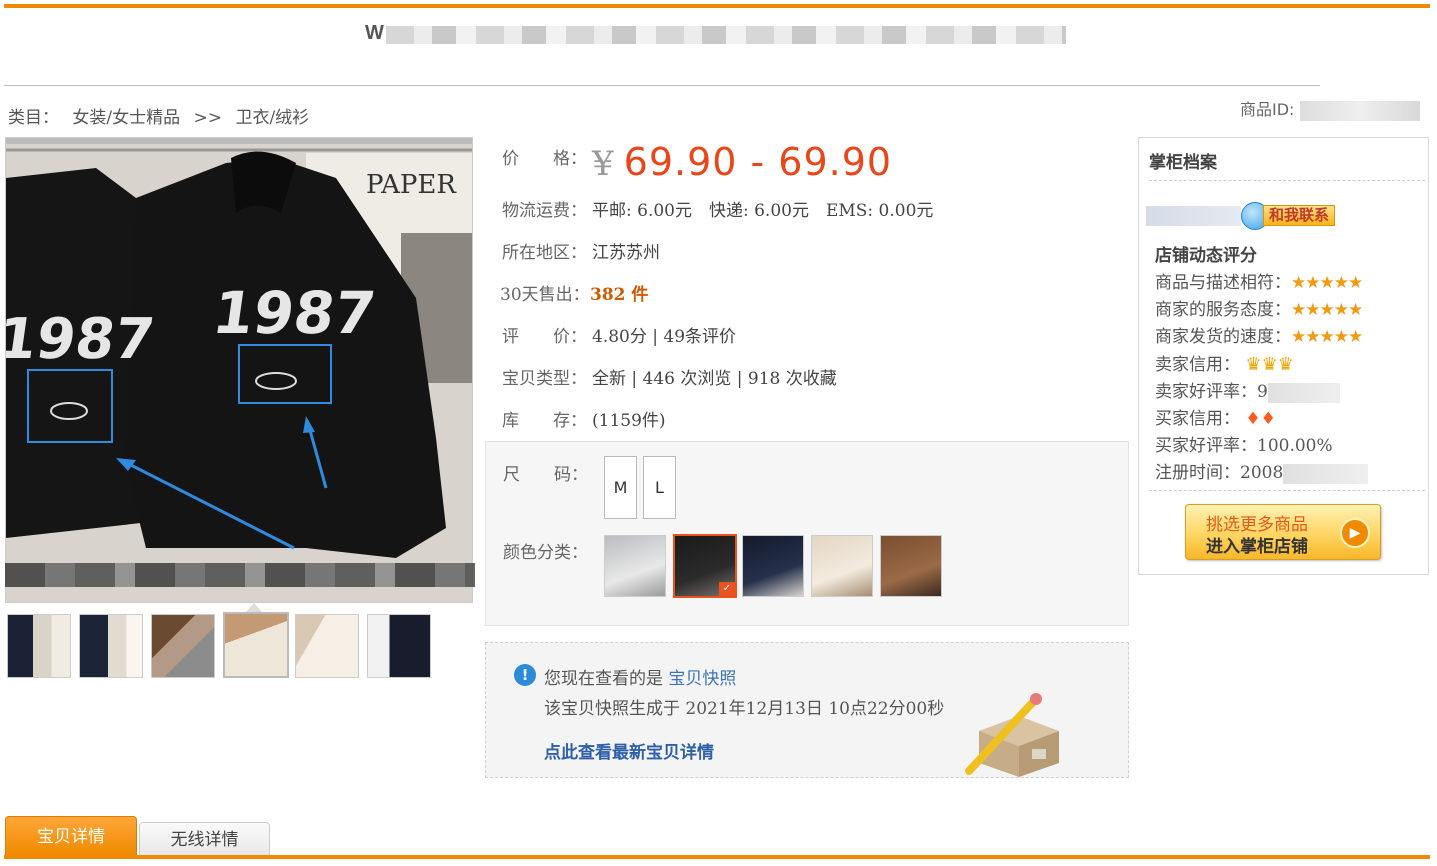 Image resolution: width=1437 pixels, height=866 pixels. Describe the element at coordinates (1269, 364) in the screenshot. I see `crown-icon: ♛♛♛` at that location.